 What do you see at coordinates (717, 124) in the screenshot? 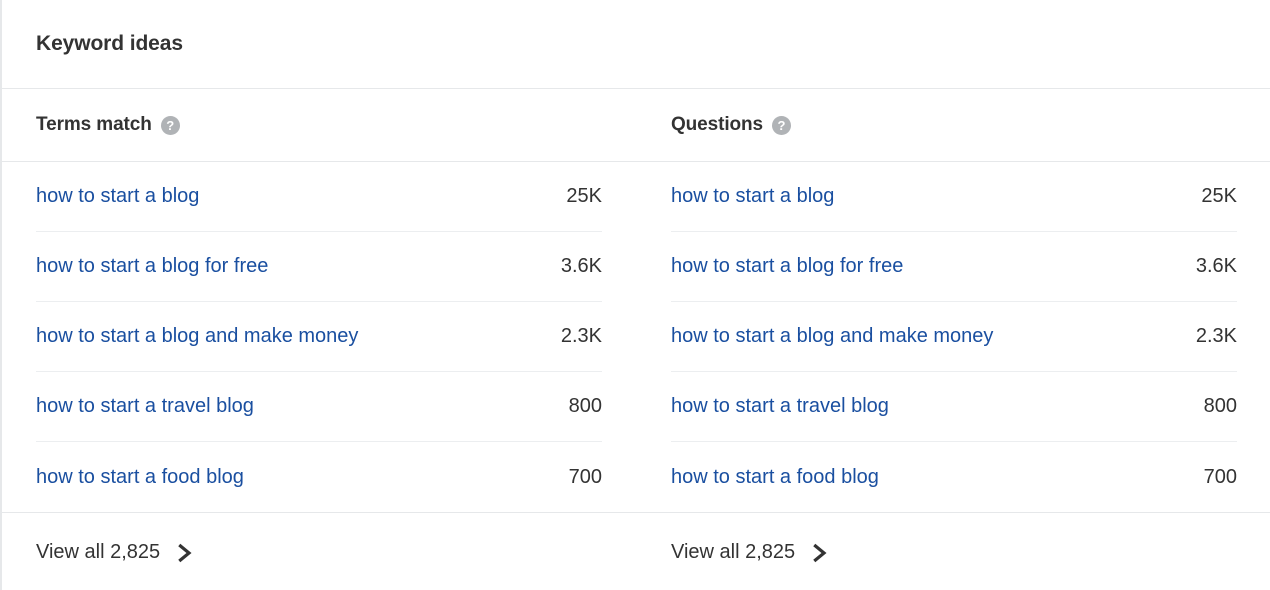
I see `questions-label: Questions` at bounding box center [717, 124].